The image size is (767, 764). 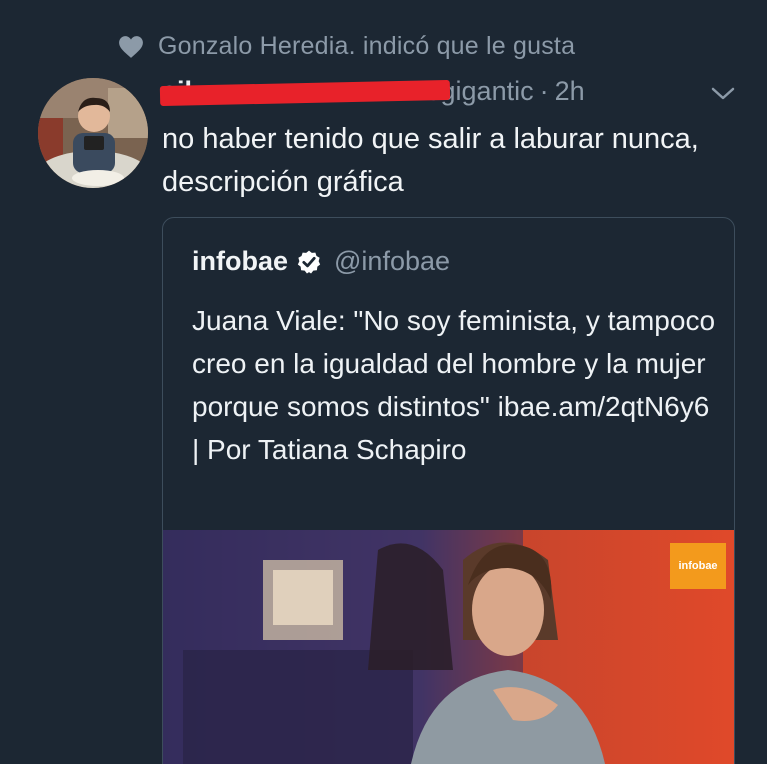 What do you see at coordinates (367, 46) in the screenshot?
I see `liked-activity-text: Gonzalo Heredia. indicó que le gusta` at bounding box center [367, 46].